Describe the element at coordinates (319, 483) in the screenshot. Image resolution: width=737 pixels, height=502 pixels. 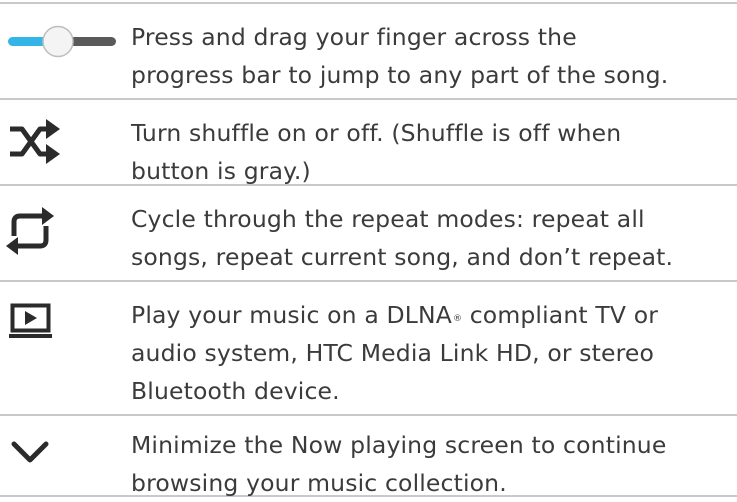
I see `description-line: browsing your music collection.` at that location.